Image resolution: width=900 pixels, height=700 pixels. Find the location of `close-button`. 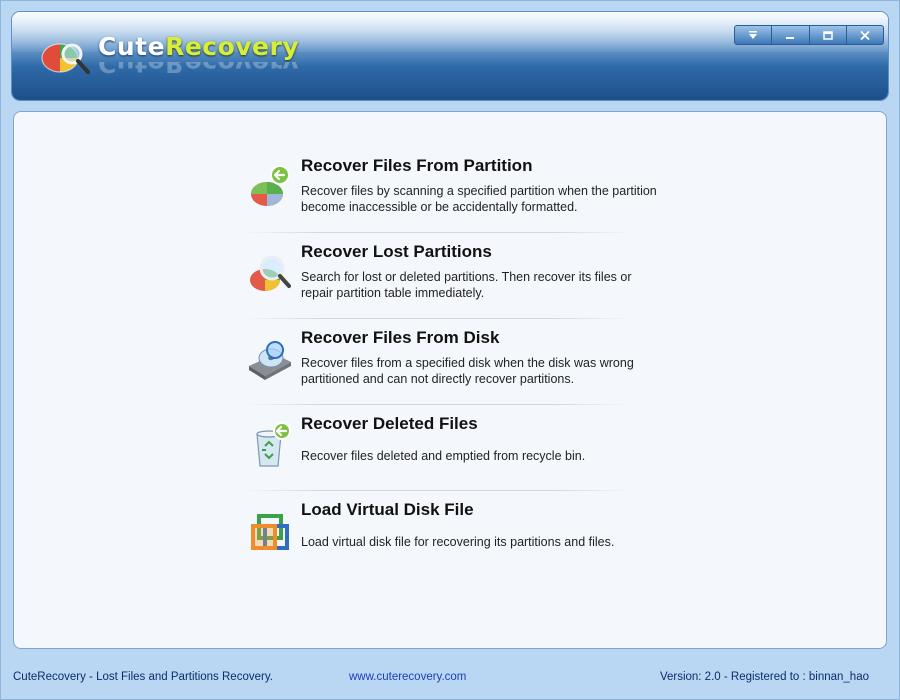

close-button is located at coordinates (865, 35).